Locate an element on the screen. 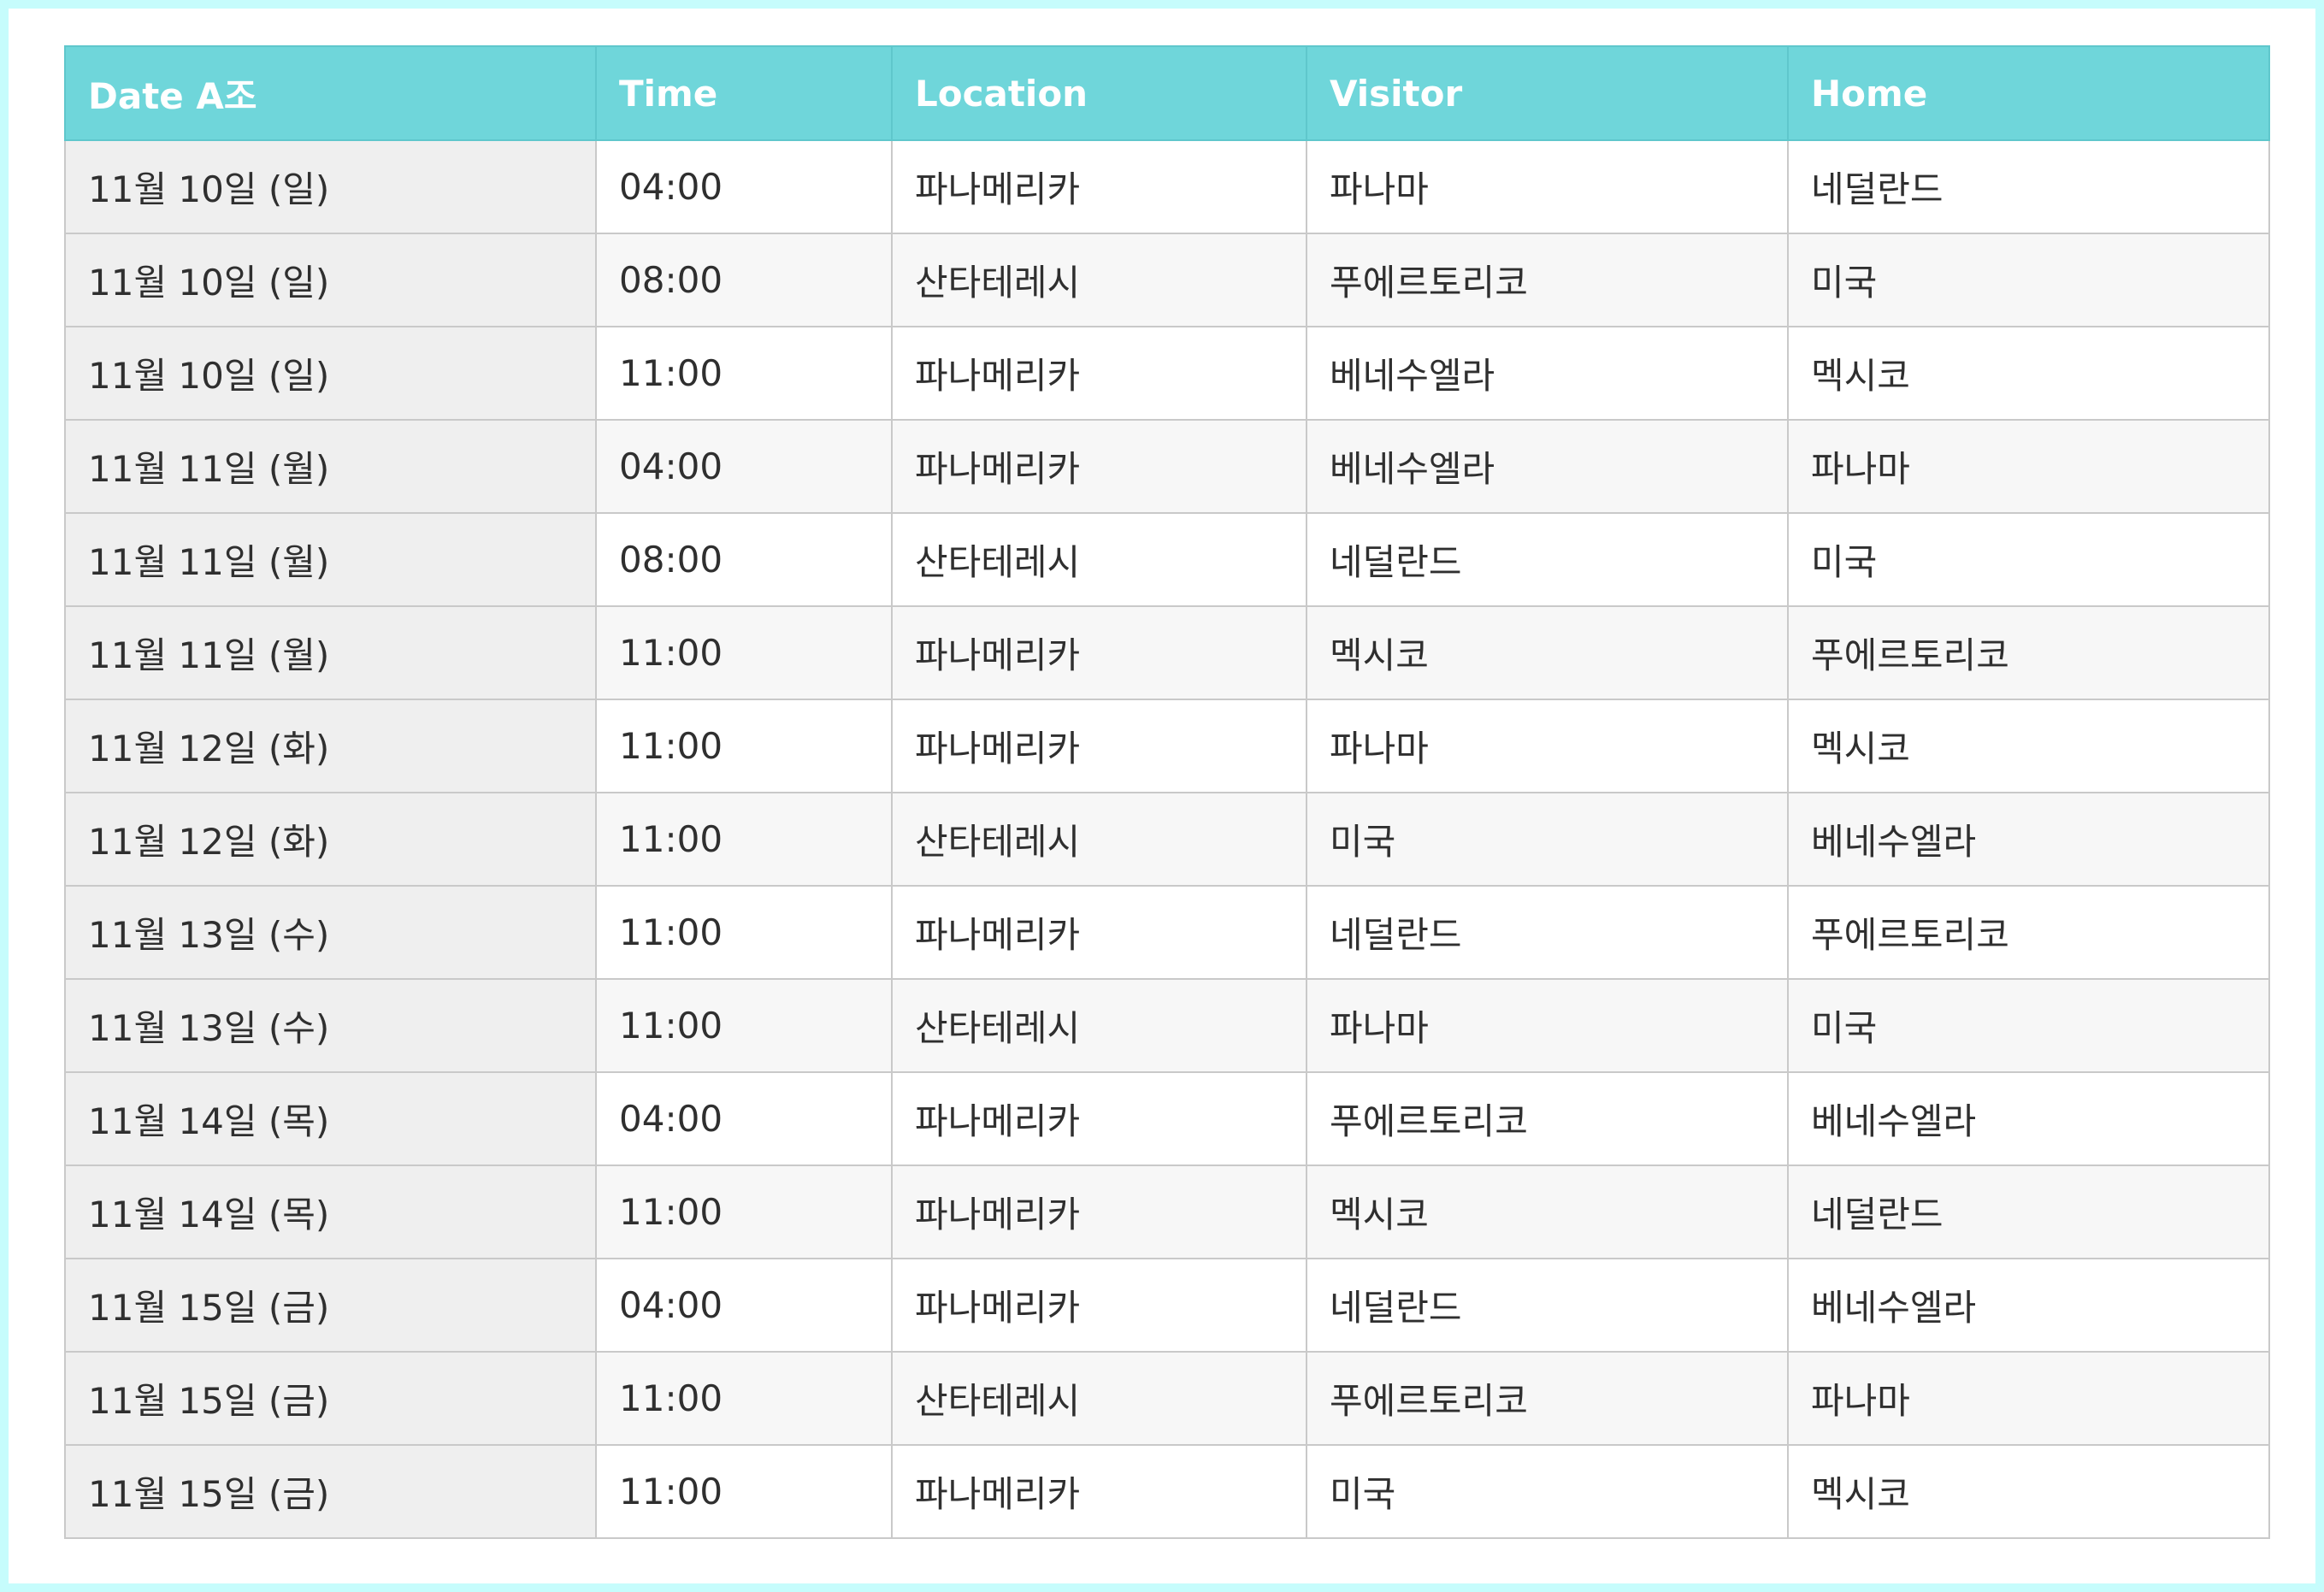 The height and width of the screenshot is (1592, 2324). table-row: 11월 14일 (목) 11:00 파나메리카 멕시코 네덜란드 is located at coordinates (1167, 1212).